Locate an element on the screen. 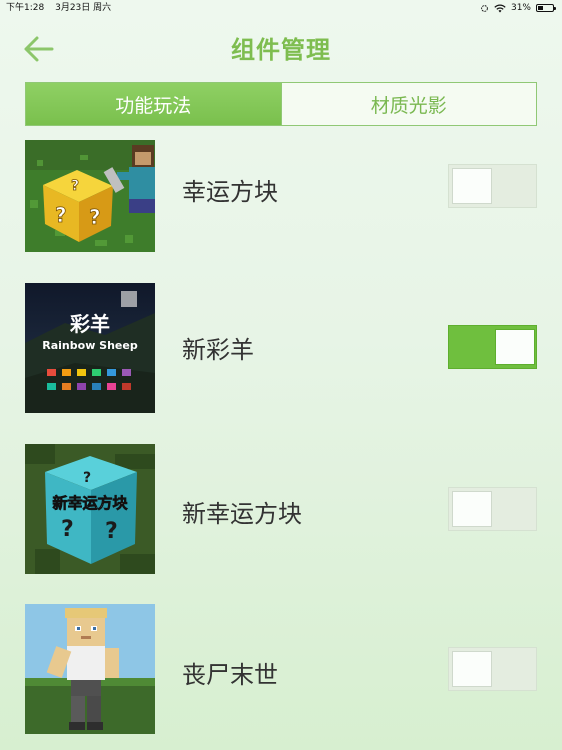 The image size is (562, 750). header: 组件管理 is located at coordinates (281, 49).